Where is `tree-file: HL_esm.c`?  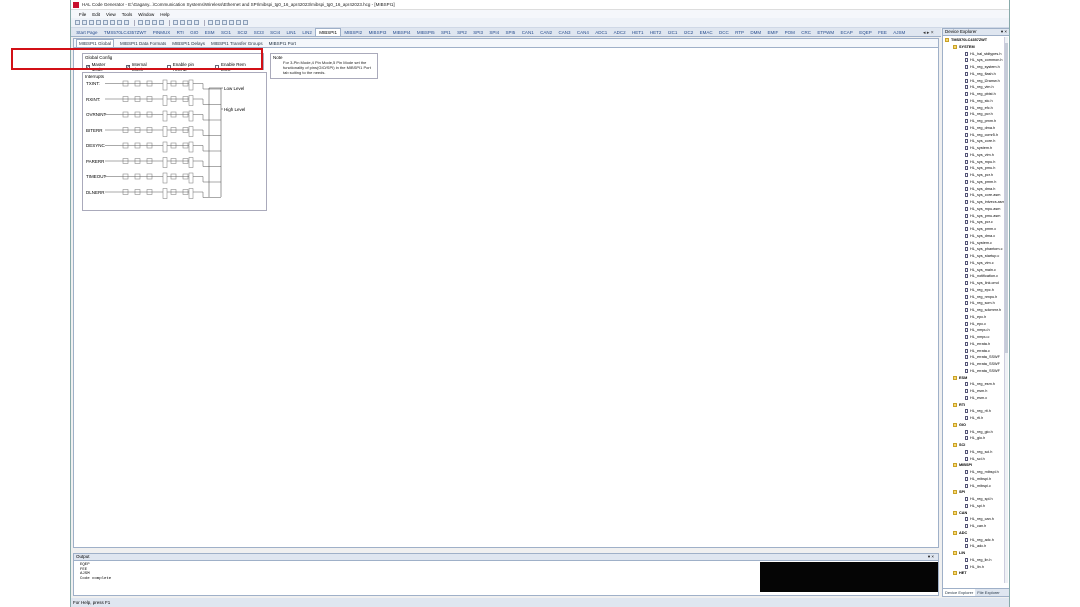
tree-file: HL_esm.c is located at coordinates (974, 398).